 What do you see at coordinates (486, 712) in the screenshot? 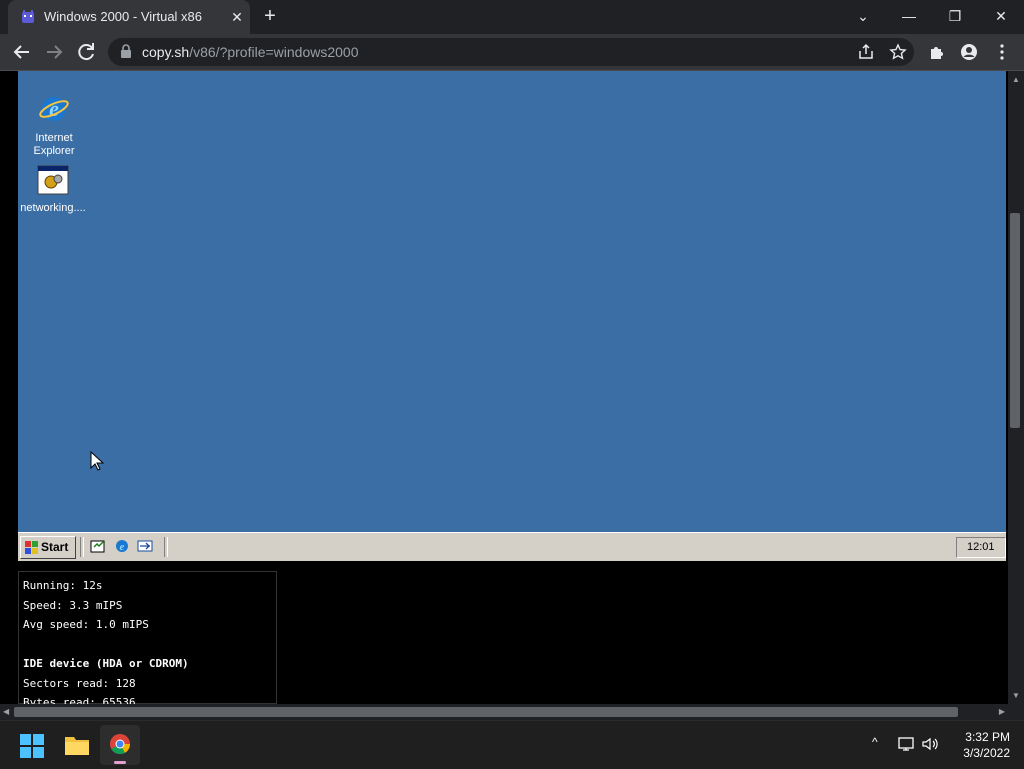
I see `horizontal-scroll-thumb` at bounding box center [486, 712].